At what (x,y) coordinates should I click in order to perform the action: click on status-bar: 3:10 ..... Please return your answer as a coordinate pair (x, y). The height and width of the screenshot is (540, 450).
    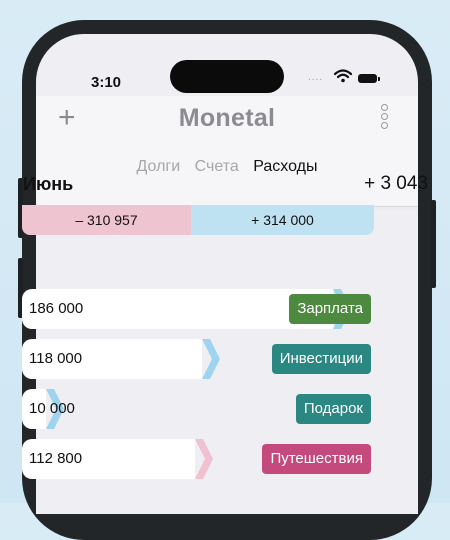
    Looking at the image, I should click on (227, 63).